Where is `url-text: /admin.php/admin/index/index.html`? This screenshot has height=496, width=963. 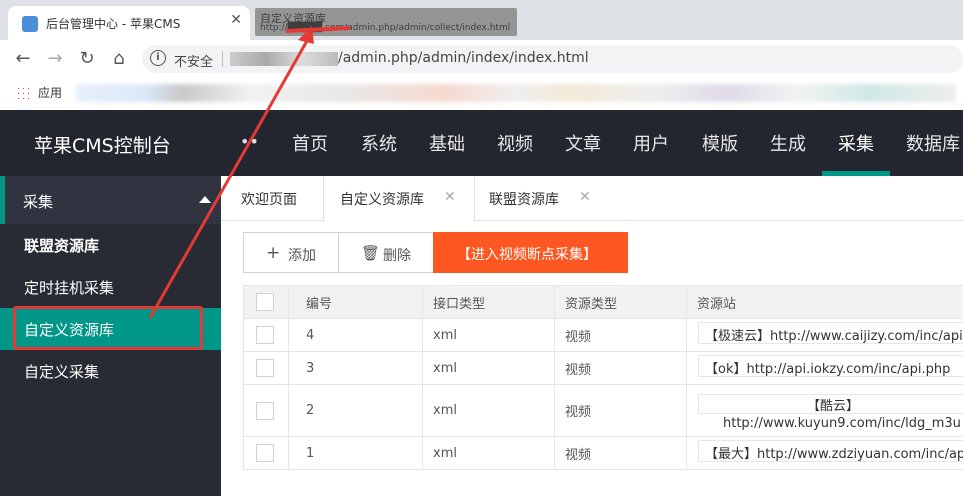
url-text: /admin.php/admin/index/index.html is located at coordinates (463, 58).